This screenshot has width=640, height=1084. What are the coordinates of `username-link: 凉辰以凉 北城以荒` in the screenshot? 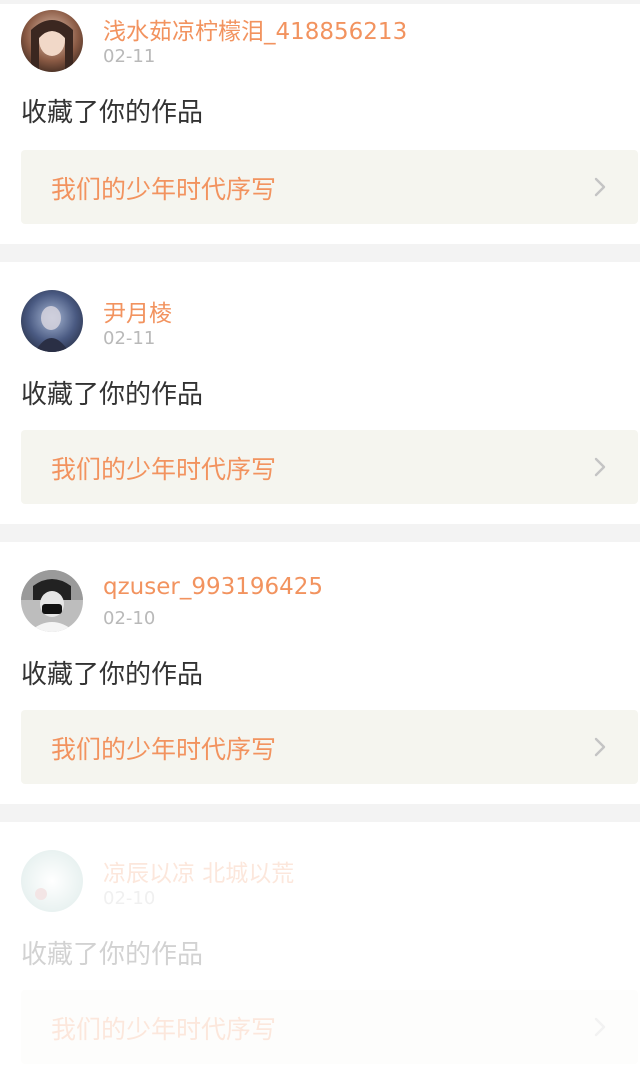 It's located at (198, 871).